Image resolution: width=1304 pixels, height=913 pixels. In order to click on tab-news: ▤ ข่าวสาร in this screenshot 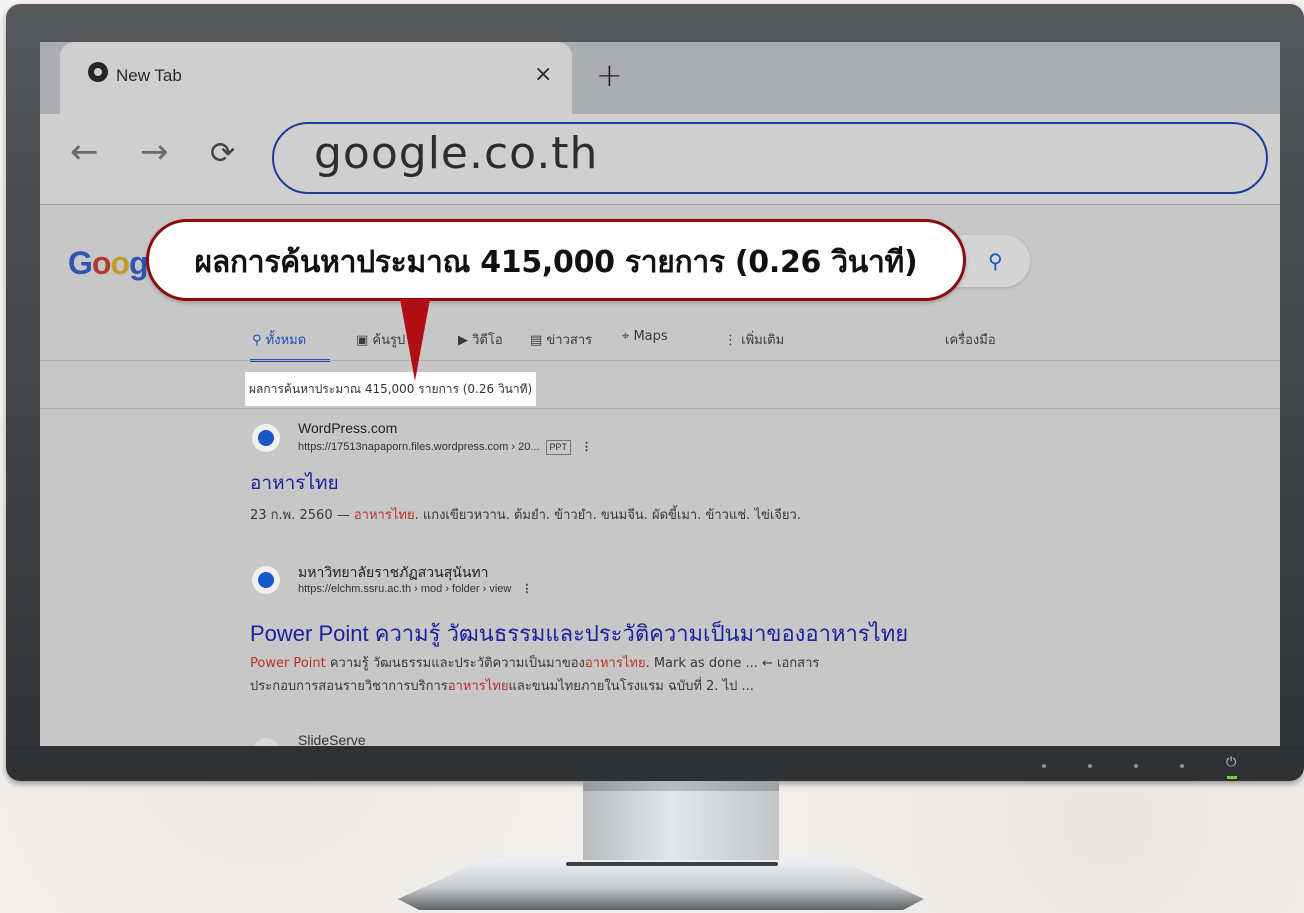, I will do `click(561, 339)`.